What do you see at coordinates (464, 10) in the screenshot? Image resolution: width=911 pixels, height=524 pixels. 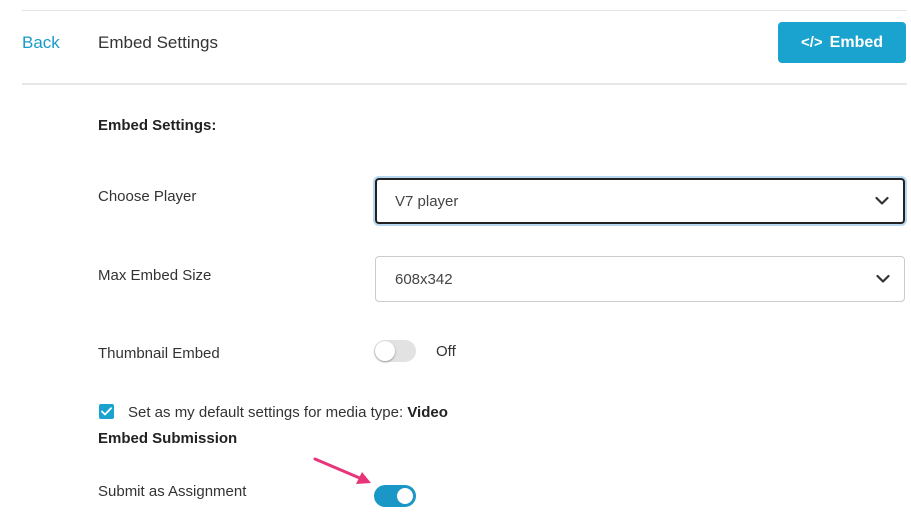 I see `top-divider` at bounding box center [464, 10].